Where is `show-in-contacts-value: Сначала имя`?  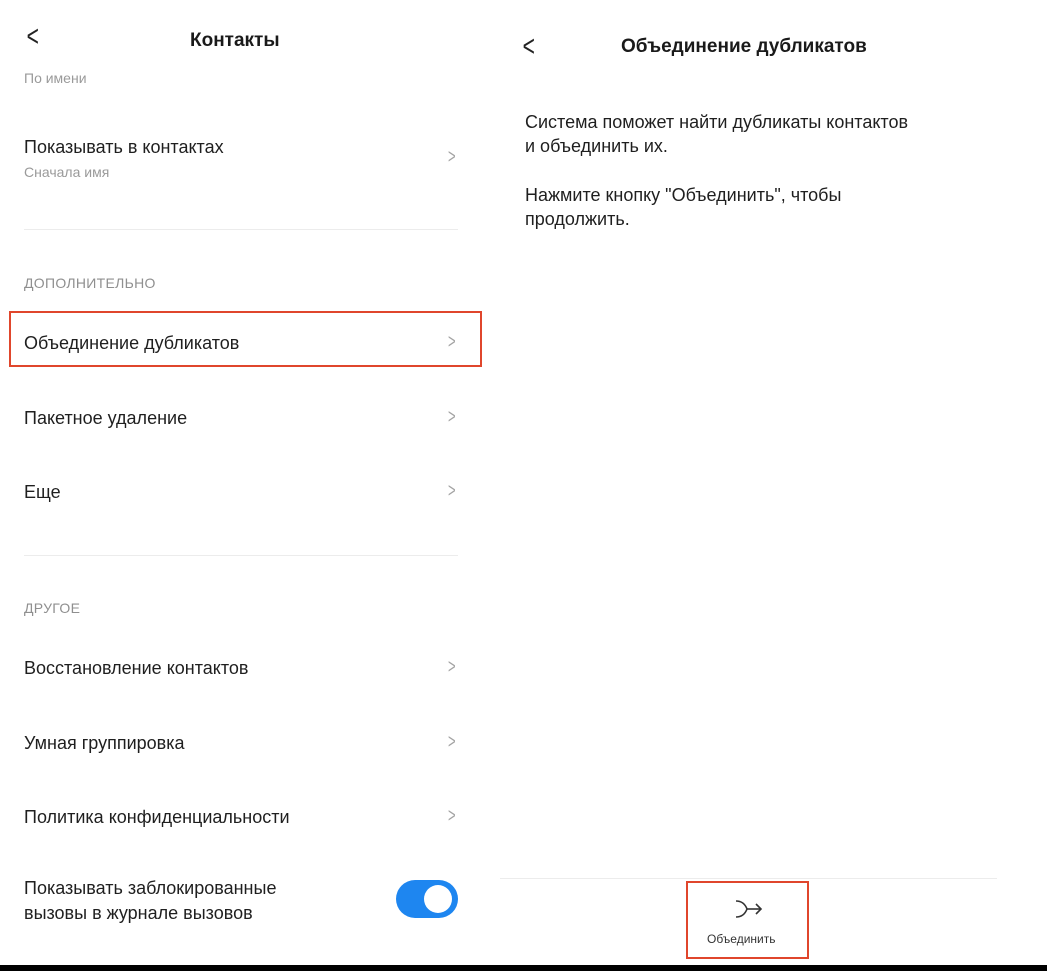 show-in-contacts-value: Сначала имя is located at coordinates (67, 172).